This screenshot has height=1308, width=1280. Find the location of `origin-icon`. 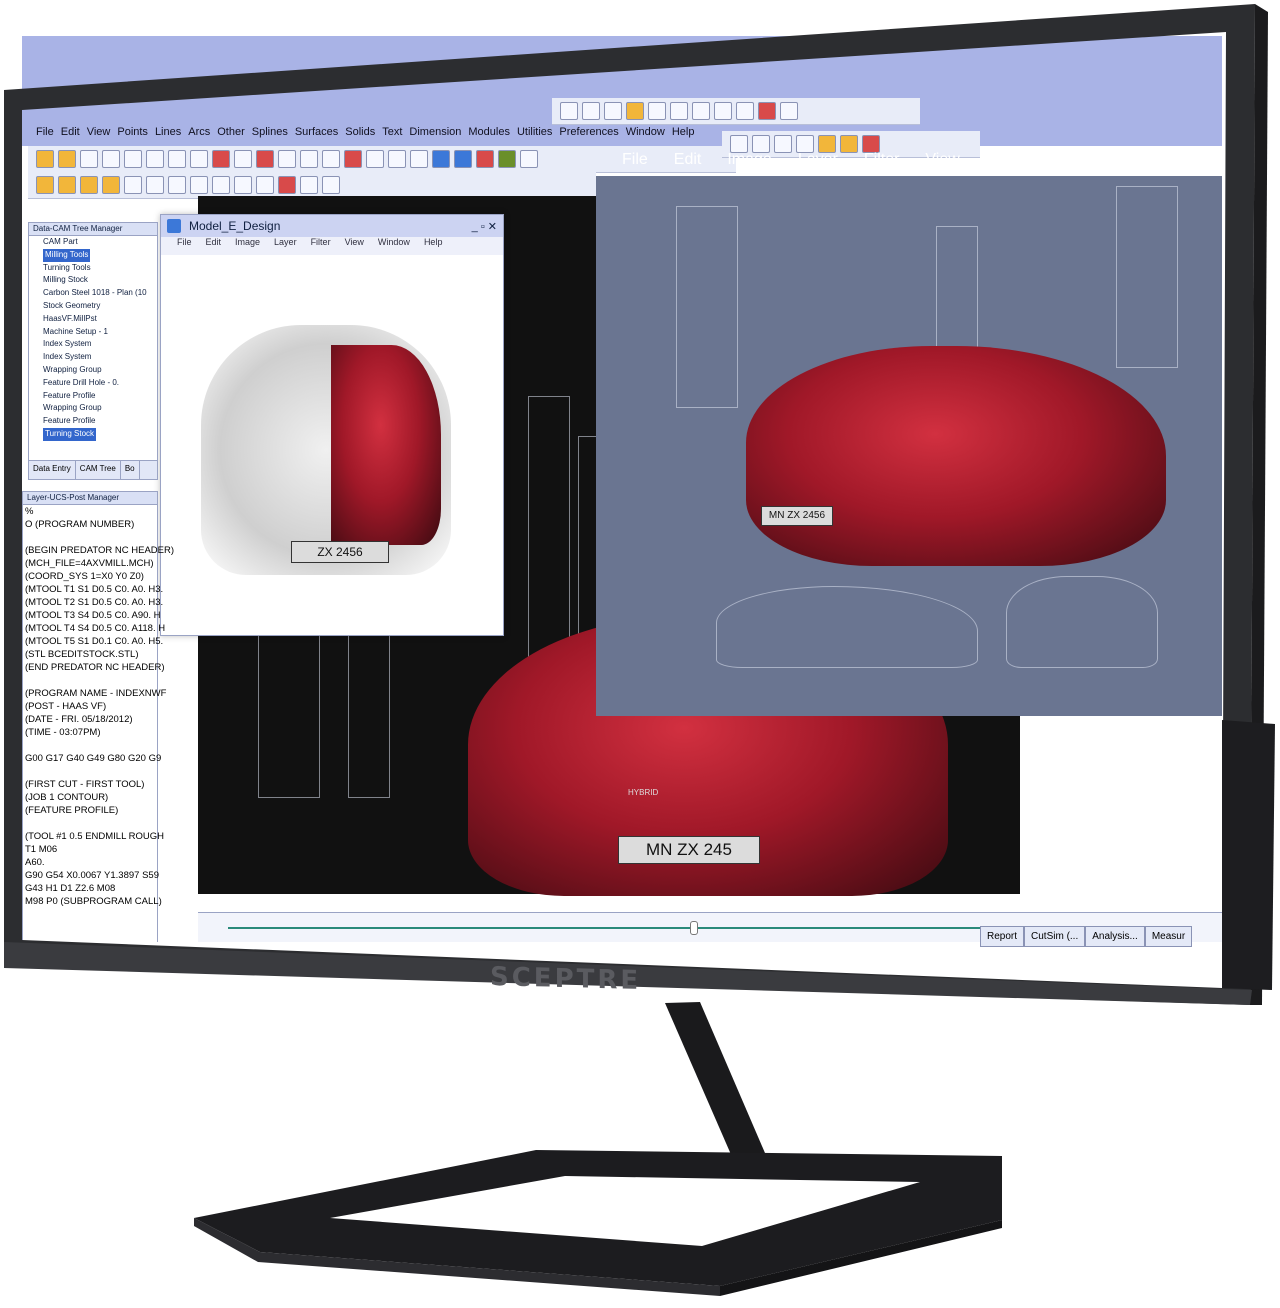

origin-icon is located at coordinates (767, 111).